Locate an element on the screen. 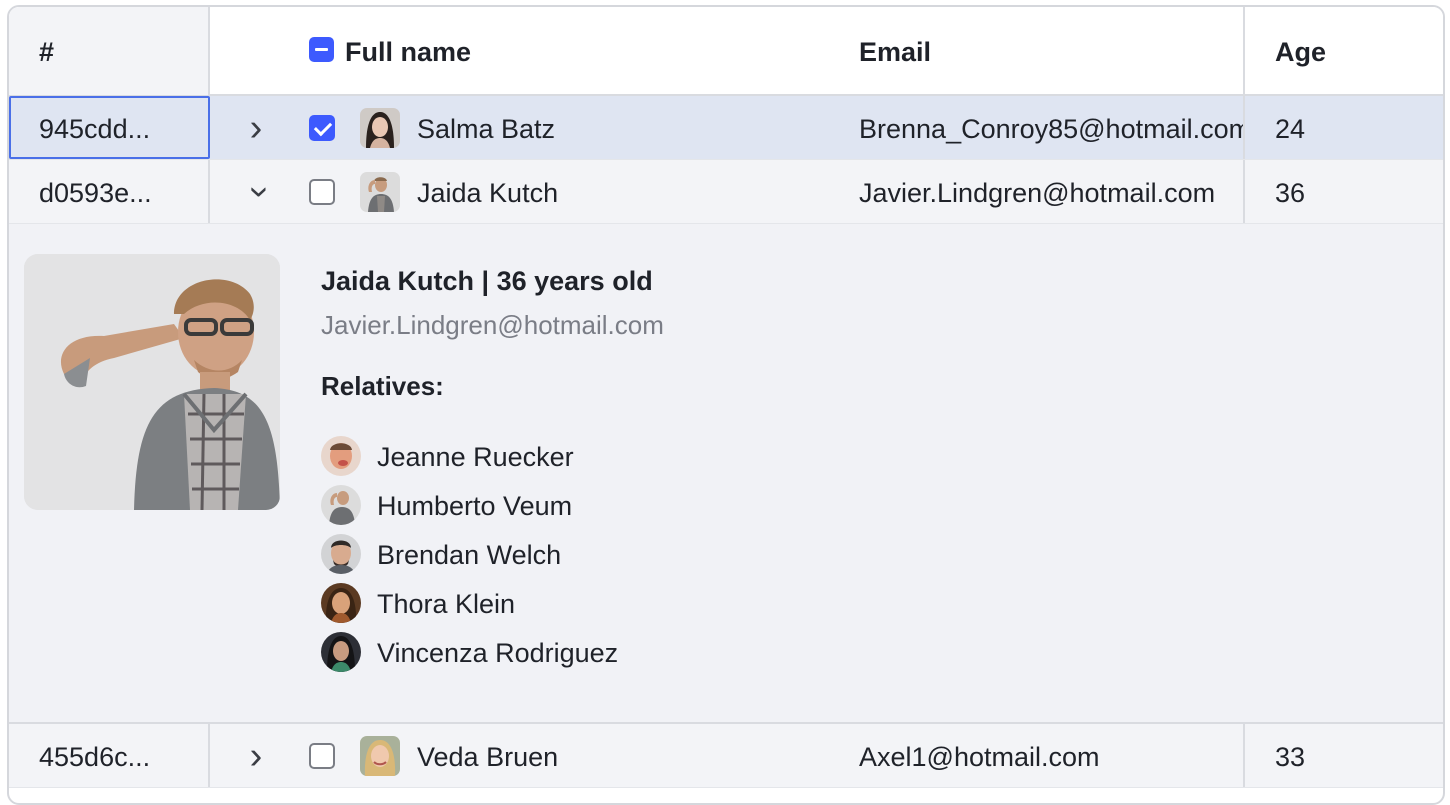 This screenshot has width=1450, height=805. relative-name: Humberto Veum is located at coordinates (475, 506).